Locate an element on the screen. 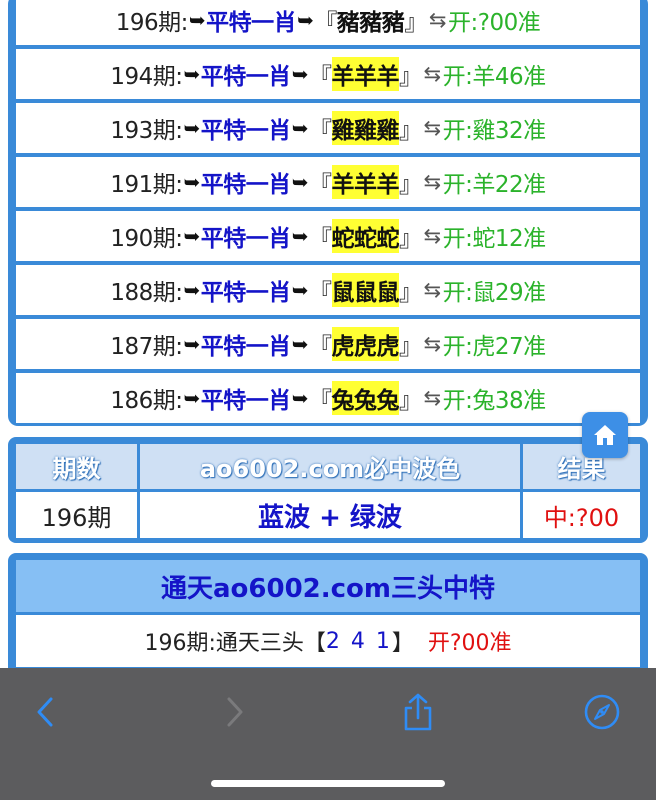 Image resolution: width=656 pixels, height=800 pixels. open-result: 开:羊46准 is located at coordinates (494, 77).